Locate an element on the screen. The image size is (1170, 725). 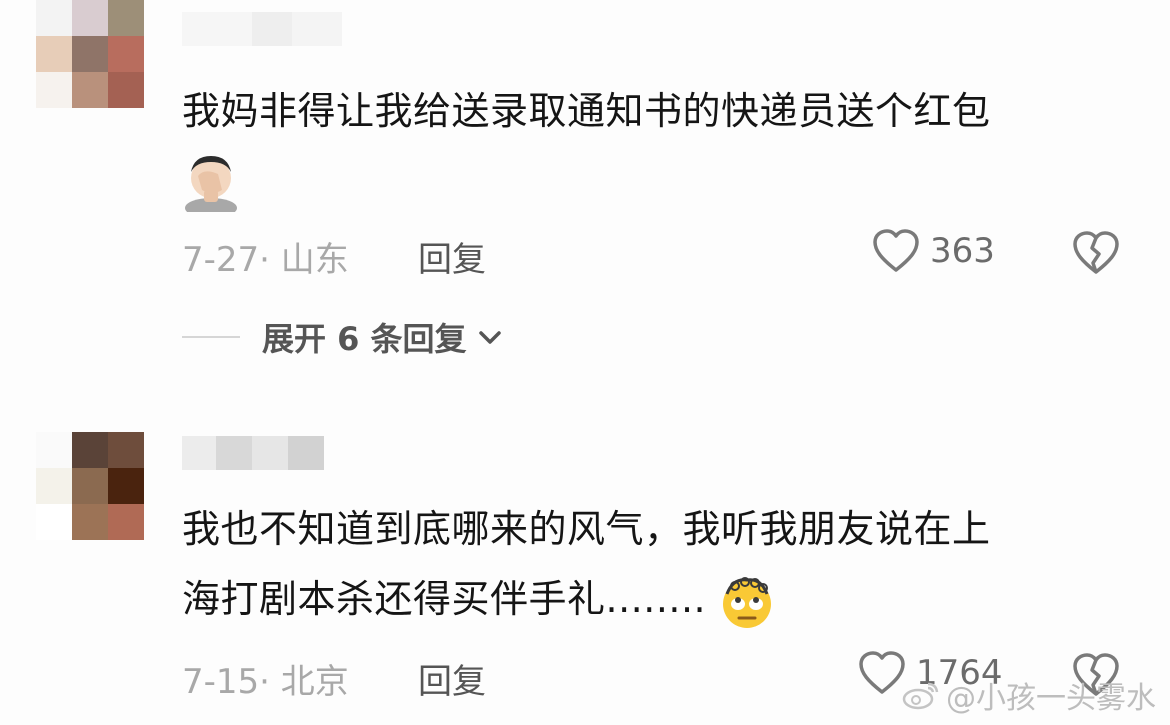
expand-replies-button: 展开 6 条回复 is located at coordinates (342, 337).